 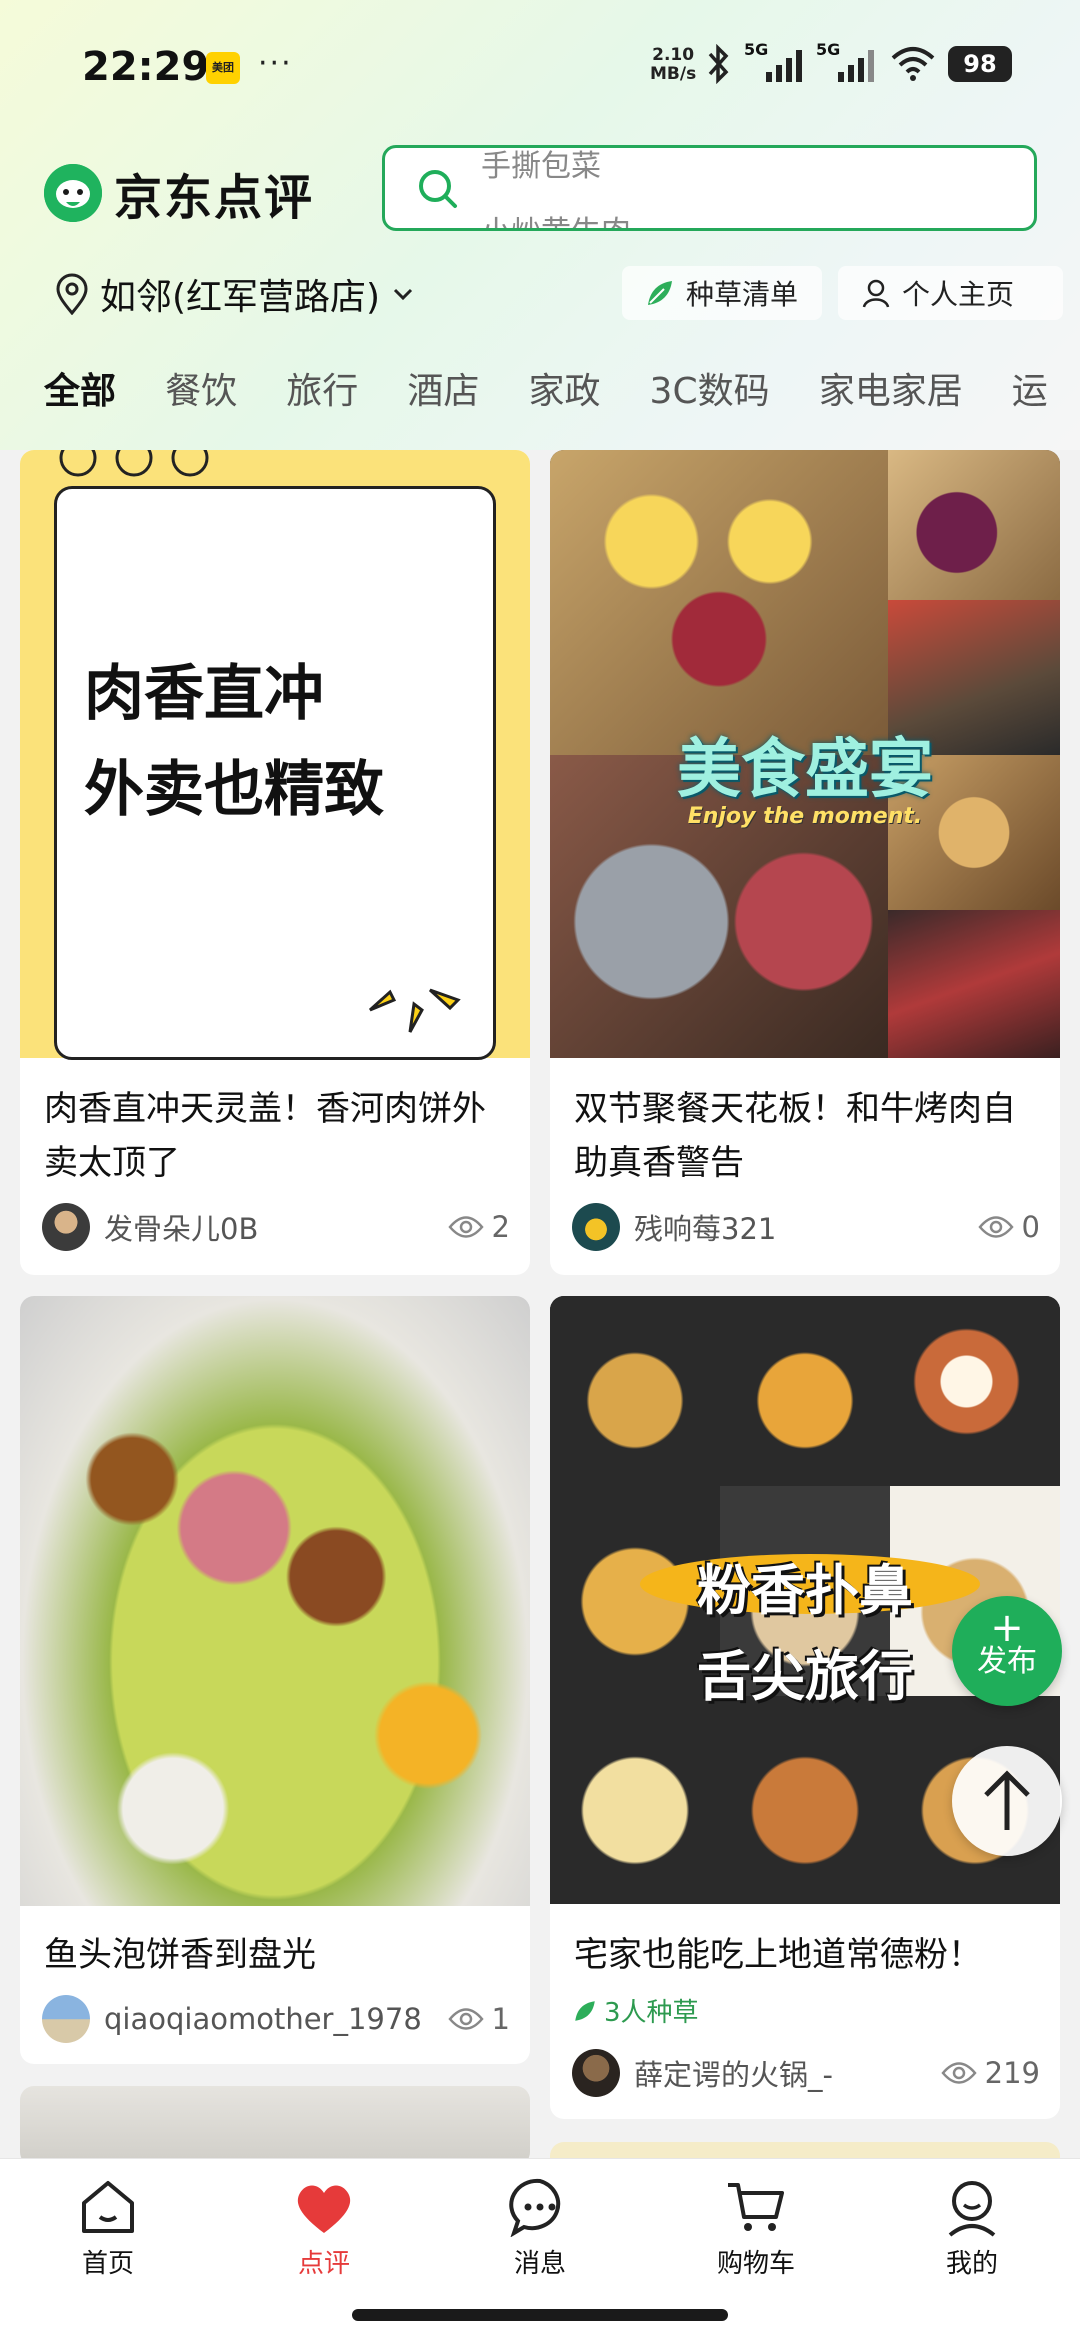 I want to click on status-bar: 22:29 美团 ··· 2.10 MB/s 5G 5G 98, so click(x=540, y=65).